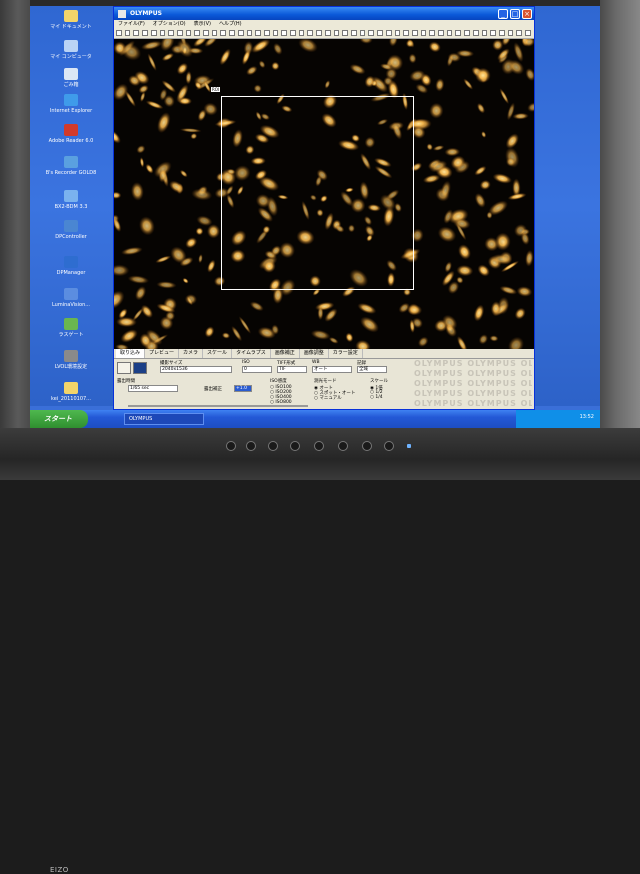 The width and height of the screenshot is (640, 874). What do you see at coordinates (527, 13) in the screenshot?
I see `close-icon: ×` at bounding box center [527, 13].